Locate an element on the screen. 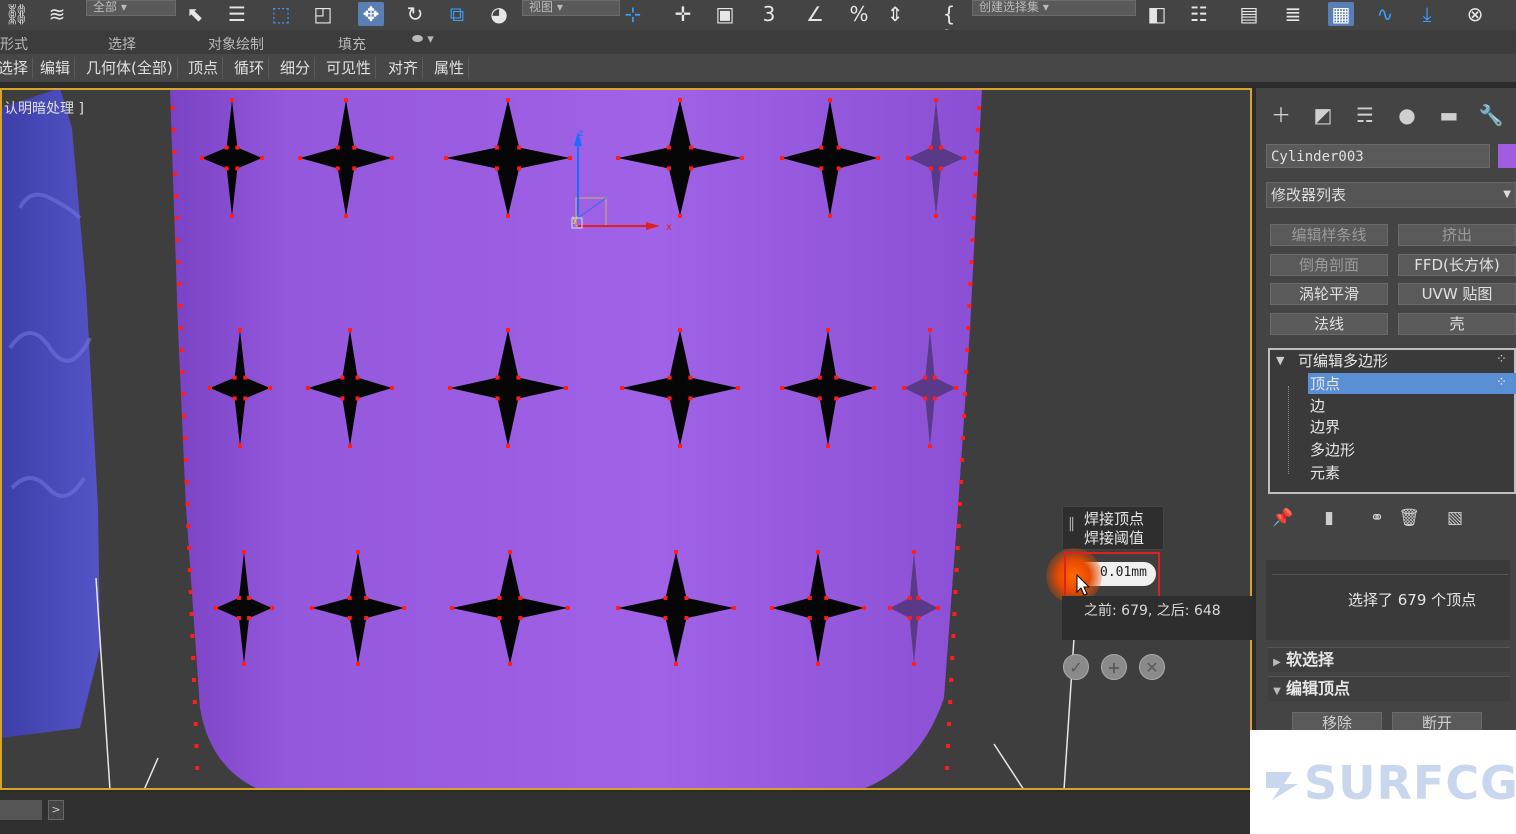 The width and height of the screenshot is (1516, 834). motion-tab-icon: ● is located at coordinates (1407, 115).